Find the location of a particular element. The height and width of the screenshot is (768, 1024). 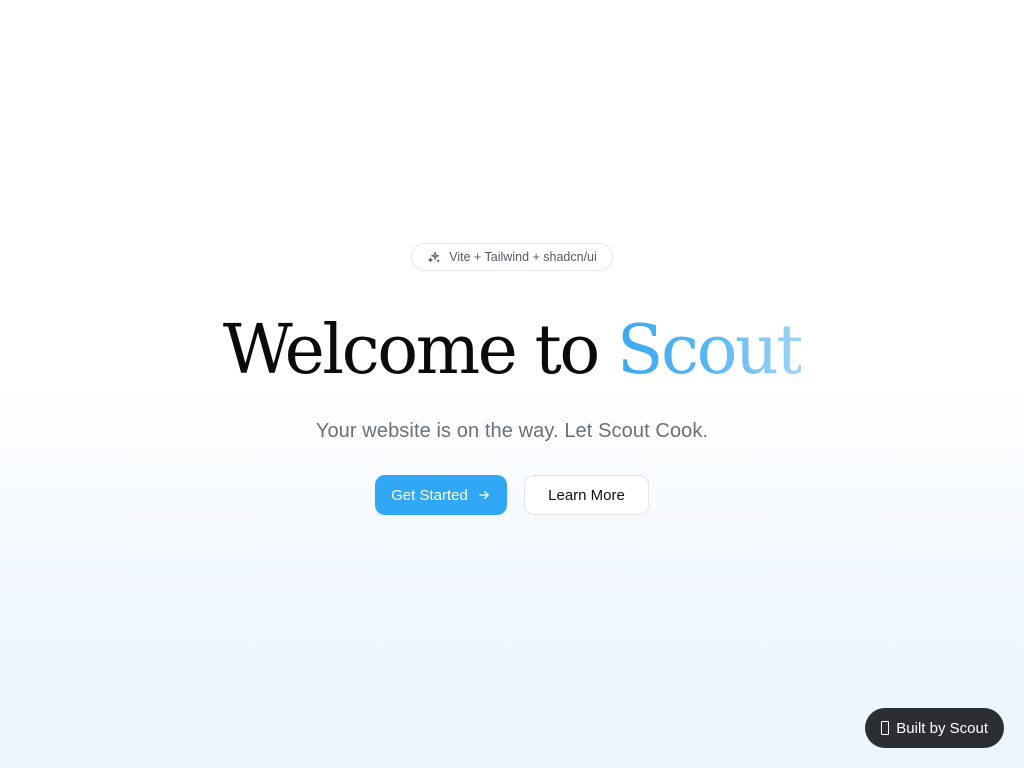

built-by-scout-badge: Built by Scout is located at coordinates (934, 728).